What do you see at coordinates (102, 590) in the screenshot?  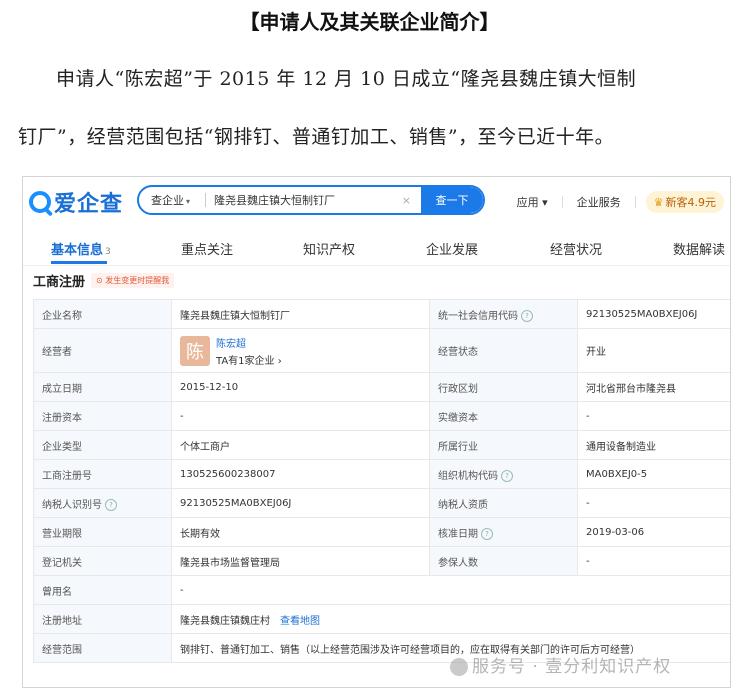 I see `label-former-name: 曾用名` at bounding box center [102, 590].